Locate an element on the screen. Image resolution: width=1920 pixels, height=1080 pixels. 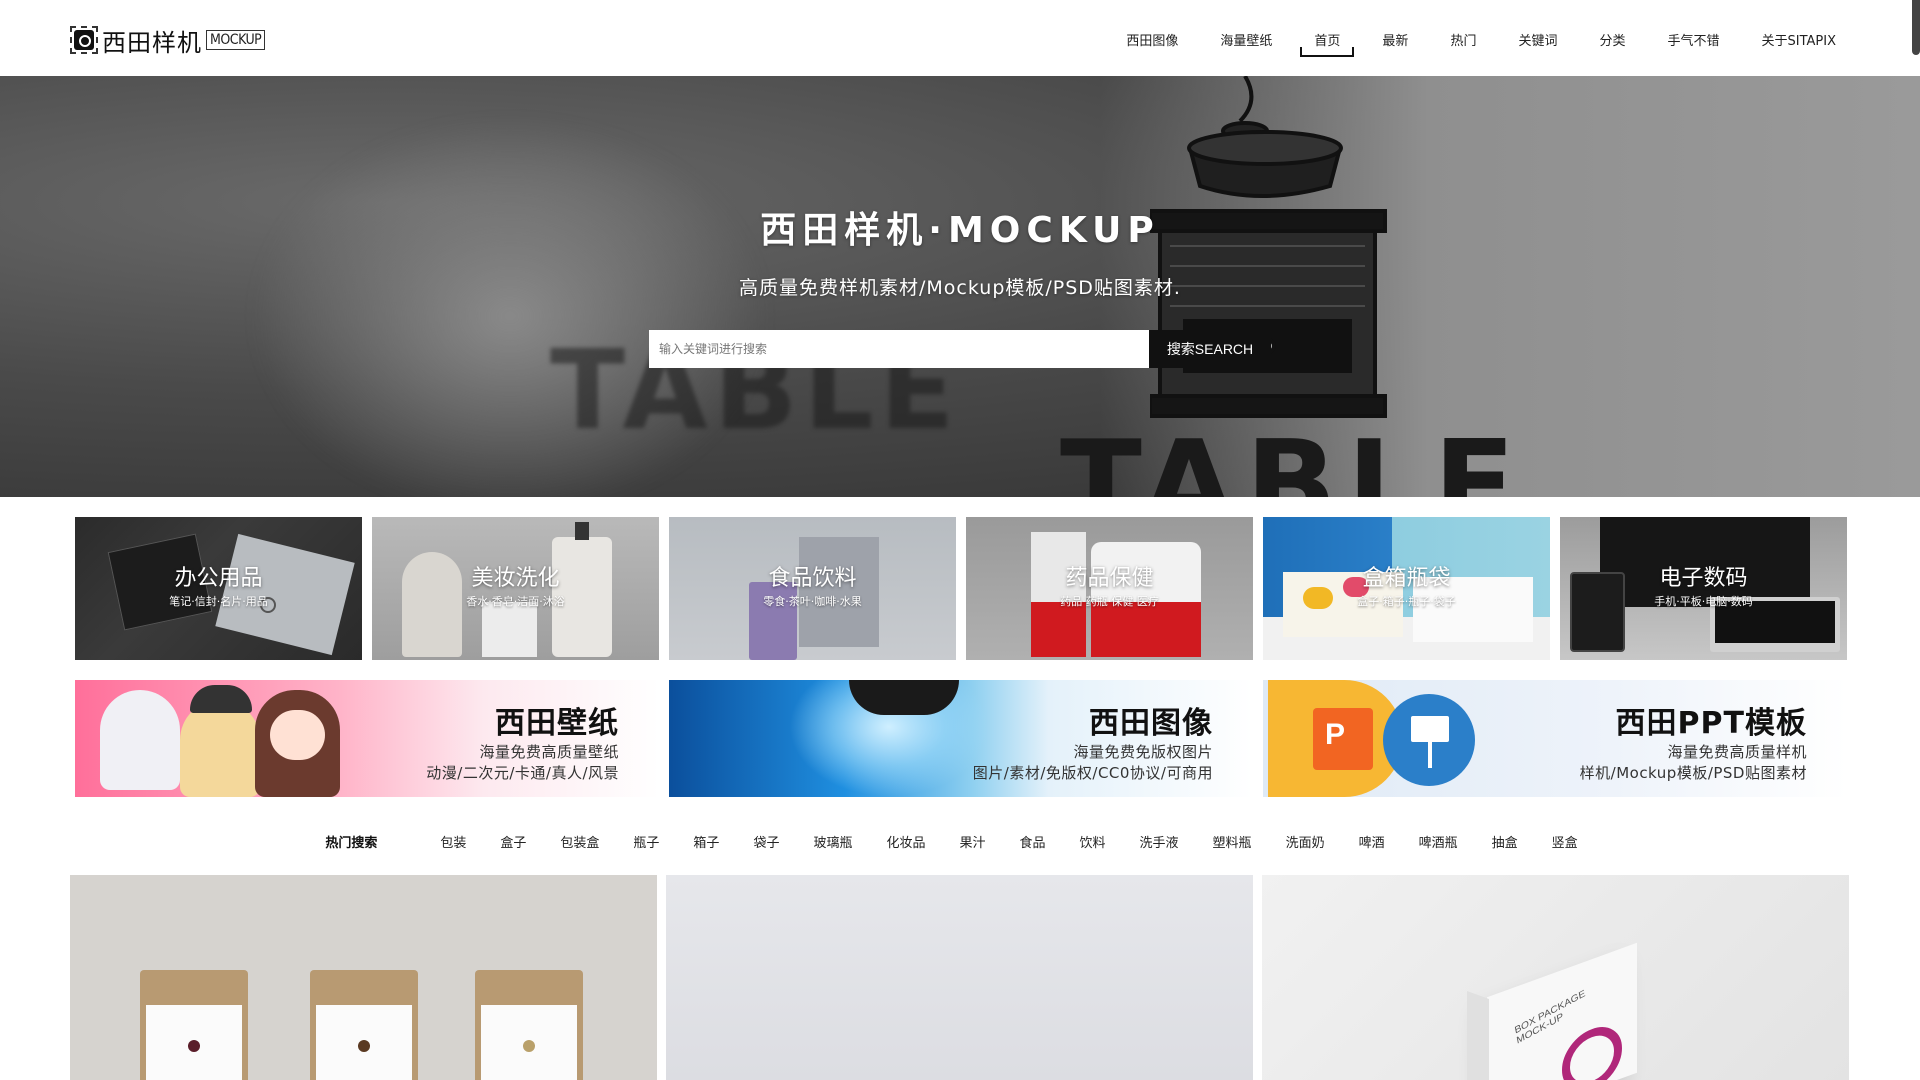
scrollbar-thumb is located at coordinates (1916, 27).